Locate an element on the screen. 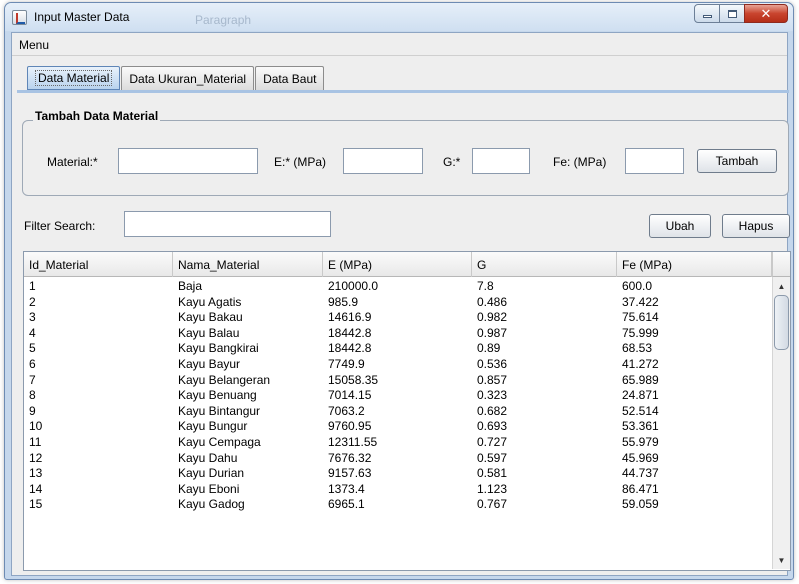 This screenshot has width=799, height=584. cell-g: 0.767 is located at coordinates (544, 505).